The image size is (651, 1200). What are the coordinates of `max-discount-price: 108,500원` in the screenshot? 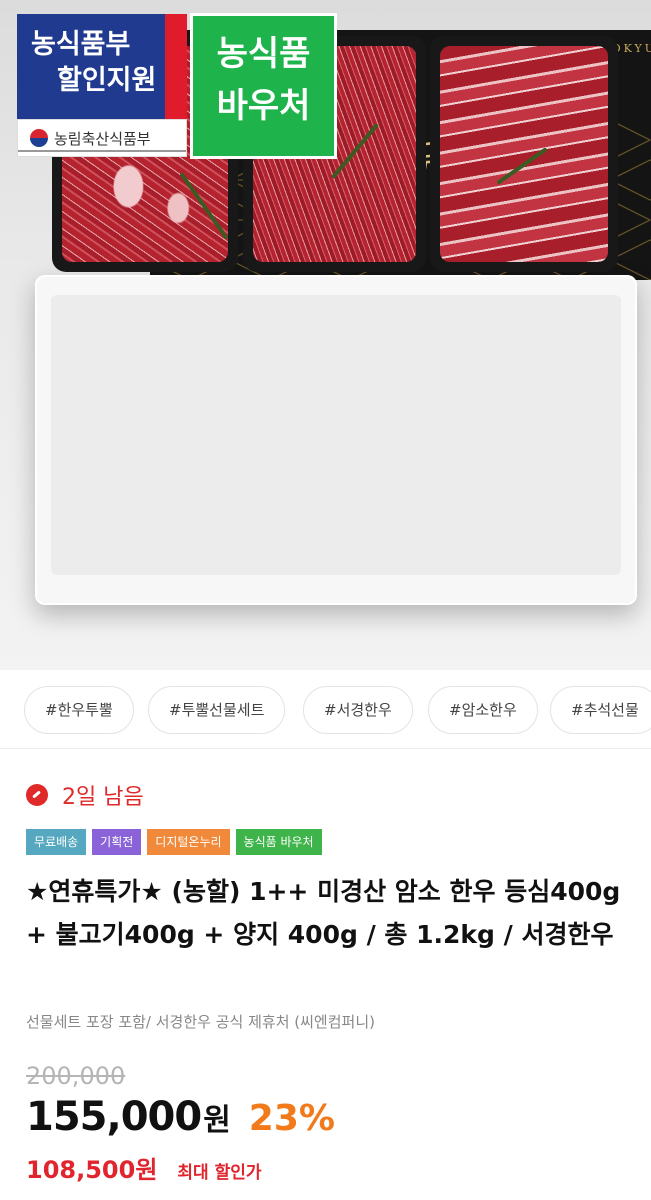 It's located at (92, 1170).